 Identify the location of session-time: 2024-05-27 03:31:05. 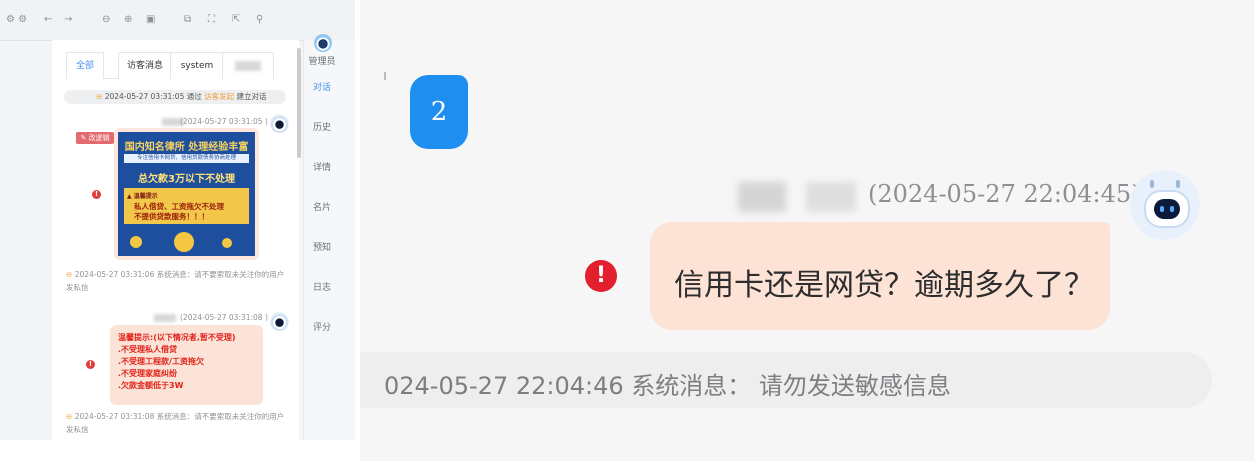
(144, 96).